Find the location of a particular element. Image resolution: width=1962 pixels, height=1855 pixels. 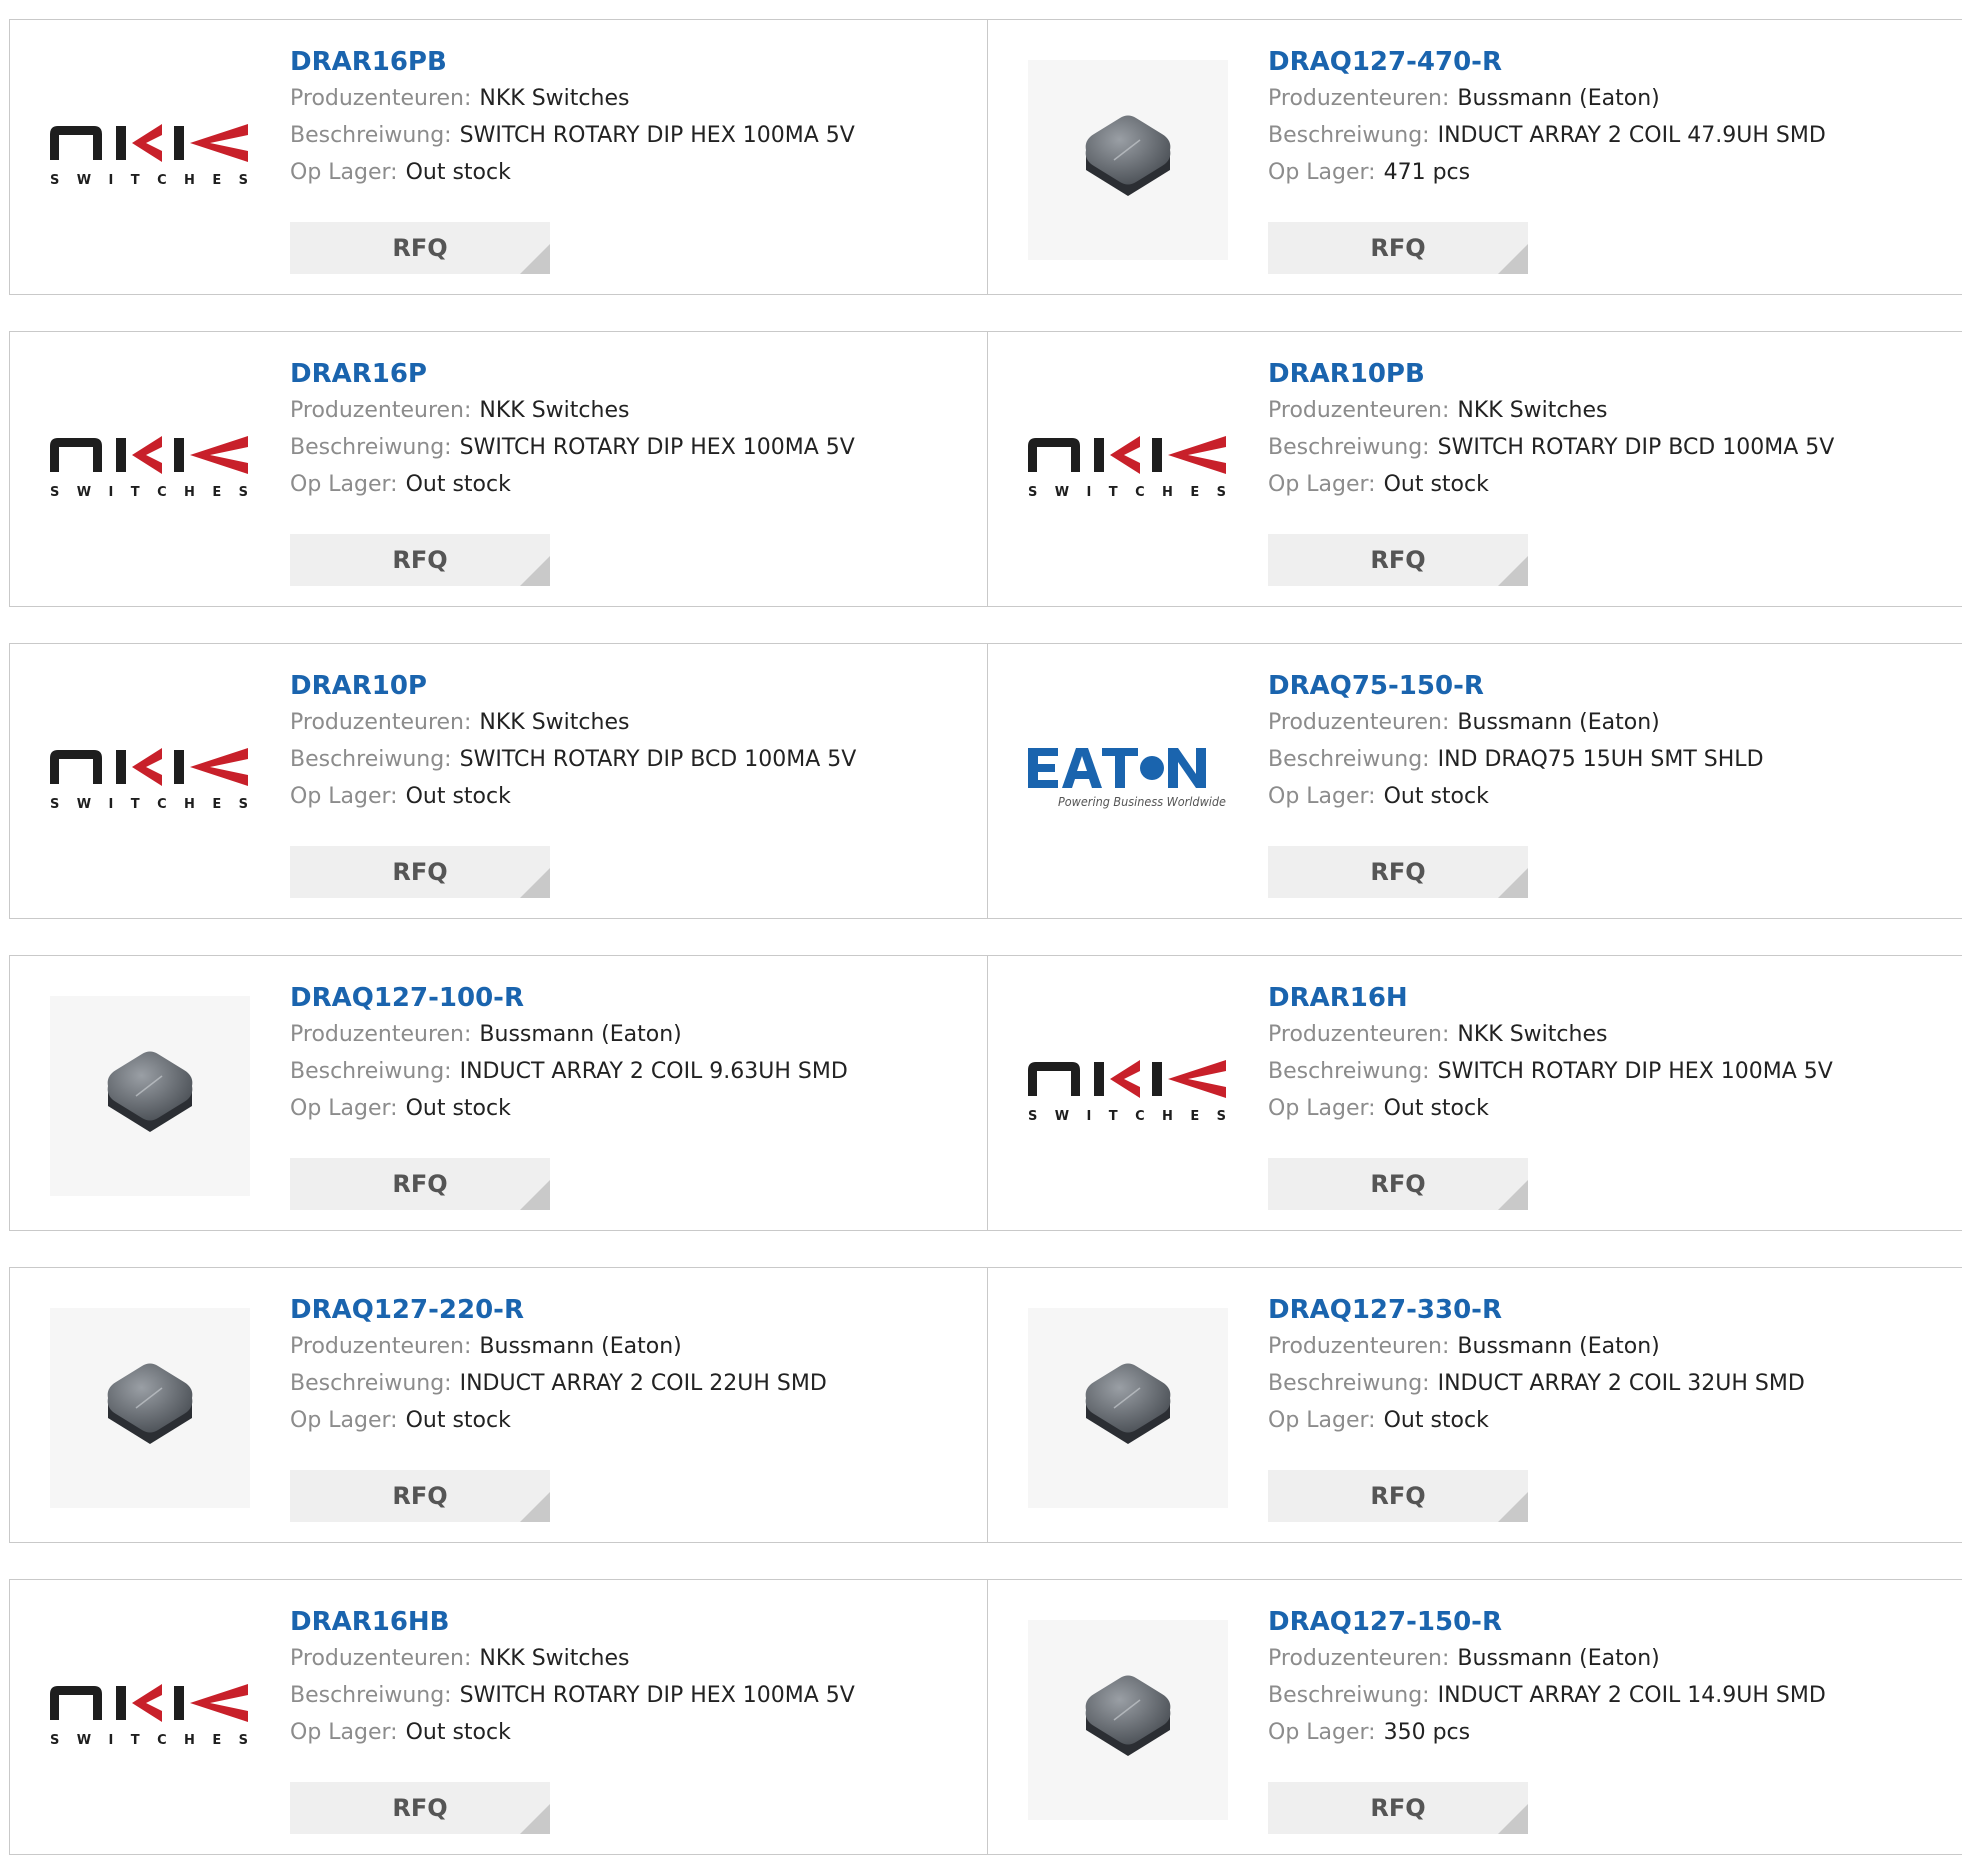

part-number-link: DRAR10P is located at coordinates (358, 686).